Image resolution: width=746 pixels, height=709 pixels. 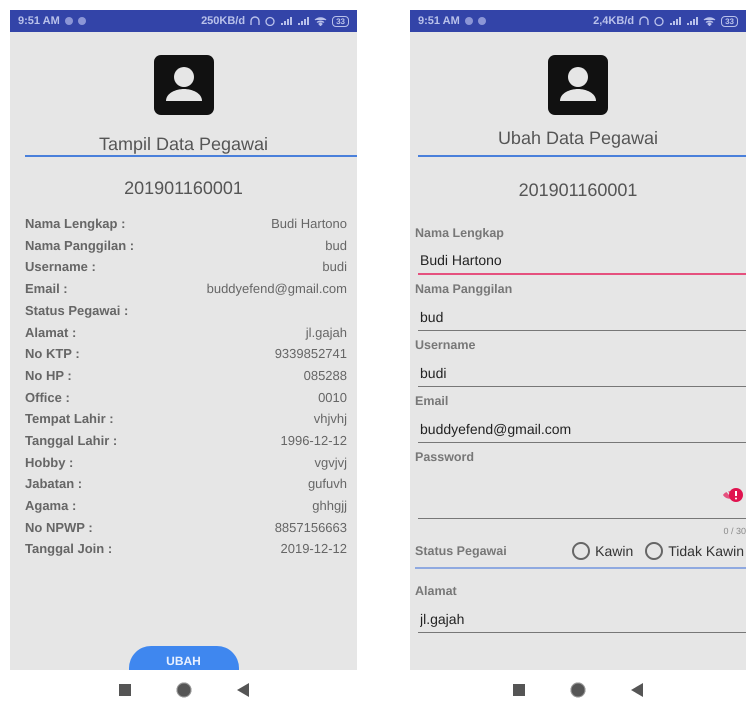 I want to click on detail-label: Tanggal Lahir :, so click(x=71, y=441).